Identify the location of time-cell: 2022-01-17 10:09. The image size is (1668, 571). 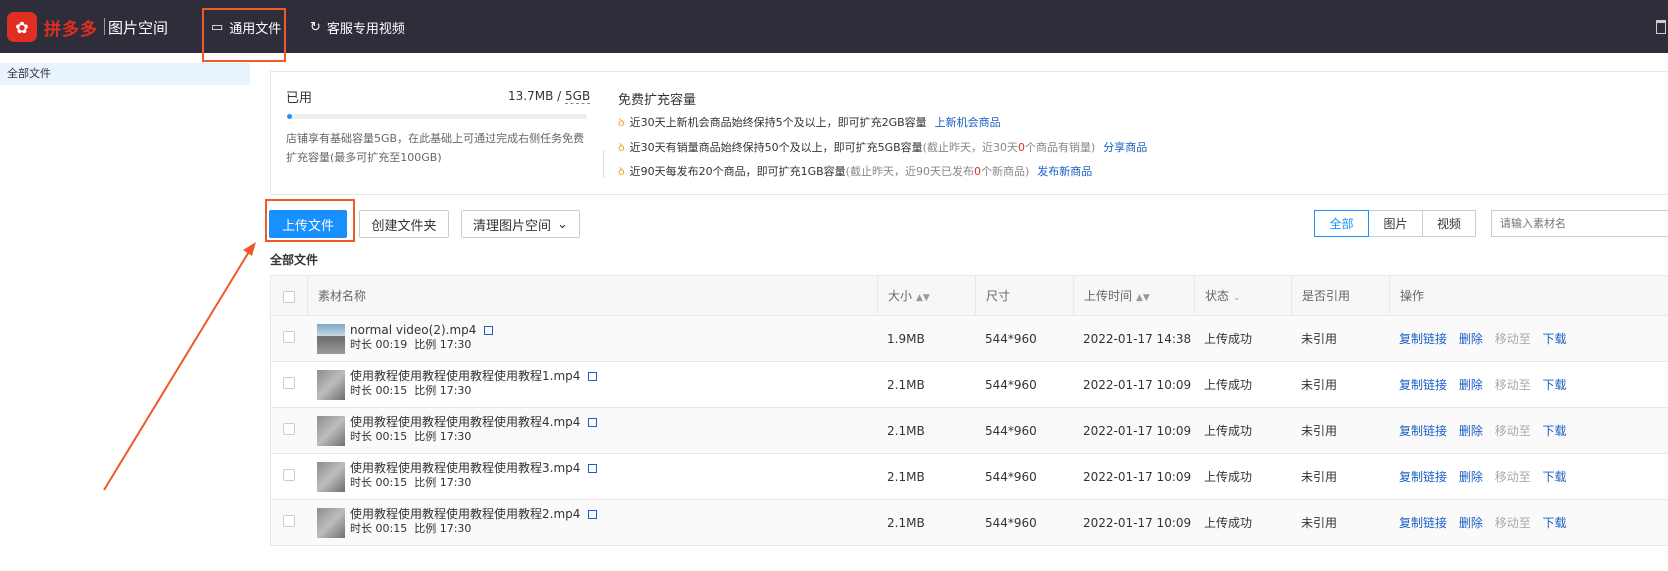
(1137, 431).